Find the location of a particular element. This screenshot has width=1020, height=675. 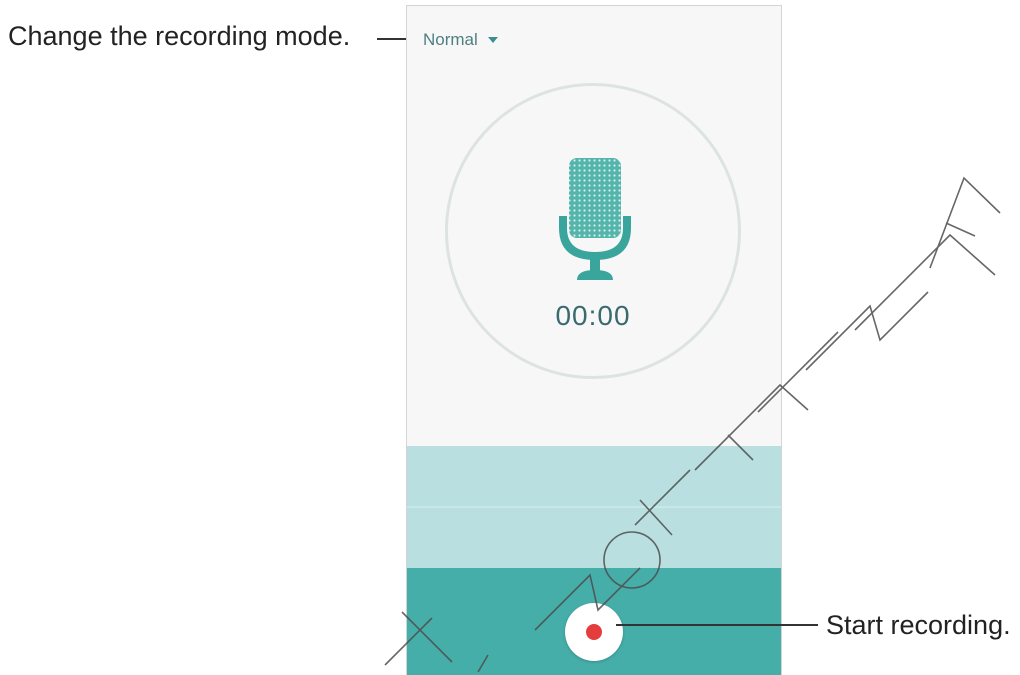

recording-mode-dropdown: Normal is located at coordinates (460, 40).